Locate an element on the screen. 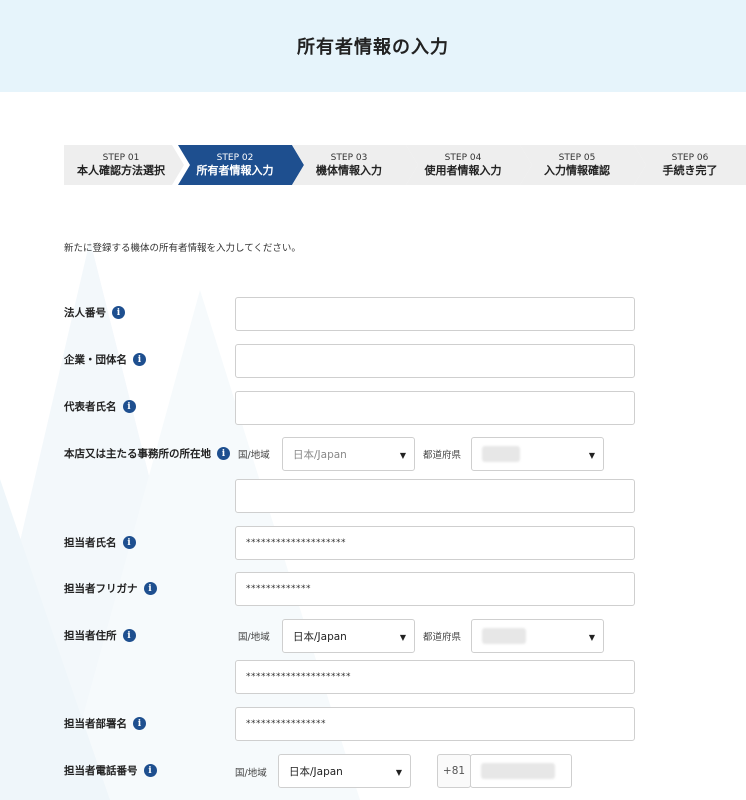 The width and height of the screenshot is (746, 800). contact-phone-country-label: 国/地域 is located at coordinates (251, 773).